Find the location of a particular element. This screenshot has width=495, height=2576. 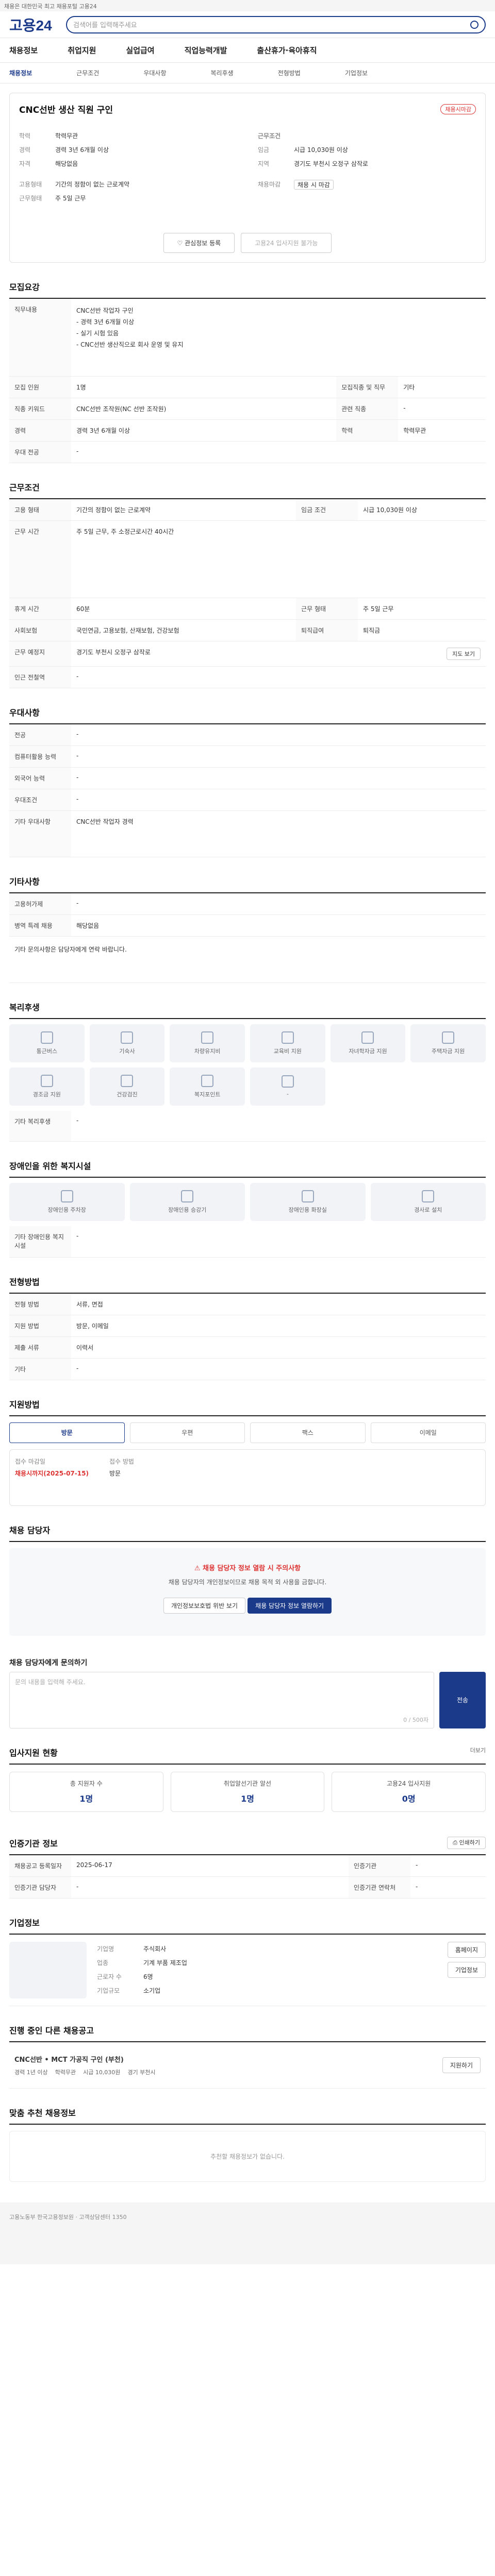

row-key: 인근 전철역 is located at coordinates (40, 677).